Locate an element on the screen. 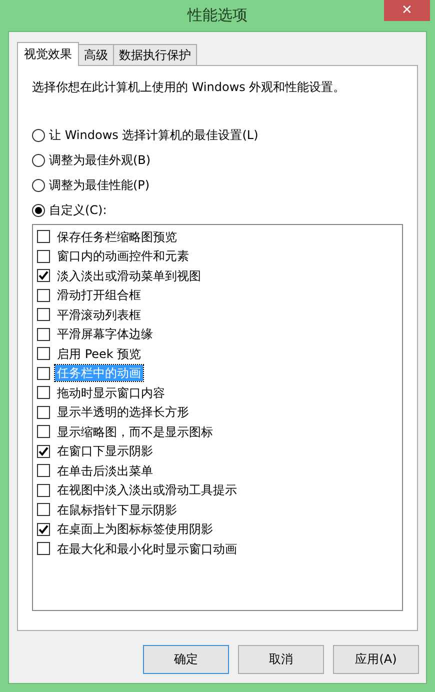  tab: 数据执行保护 is located at coordinates (155, 54).